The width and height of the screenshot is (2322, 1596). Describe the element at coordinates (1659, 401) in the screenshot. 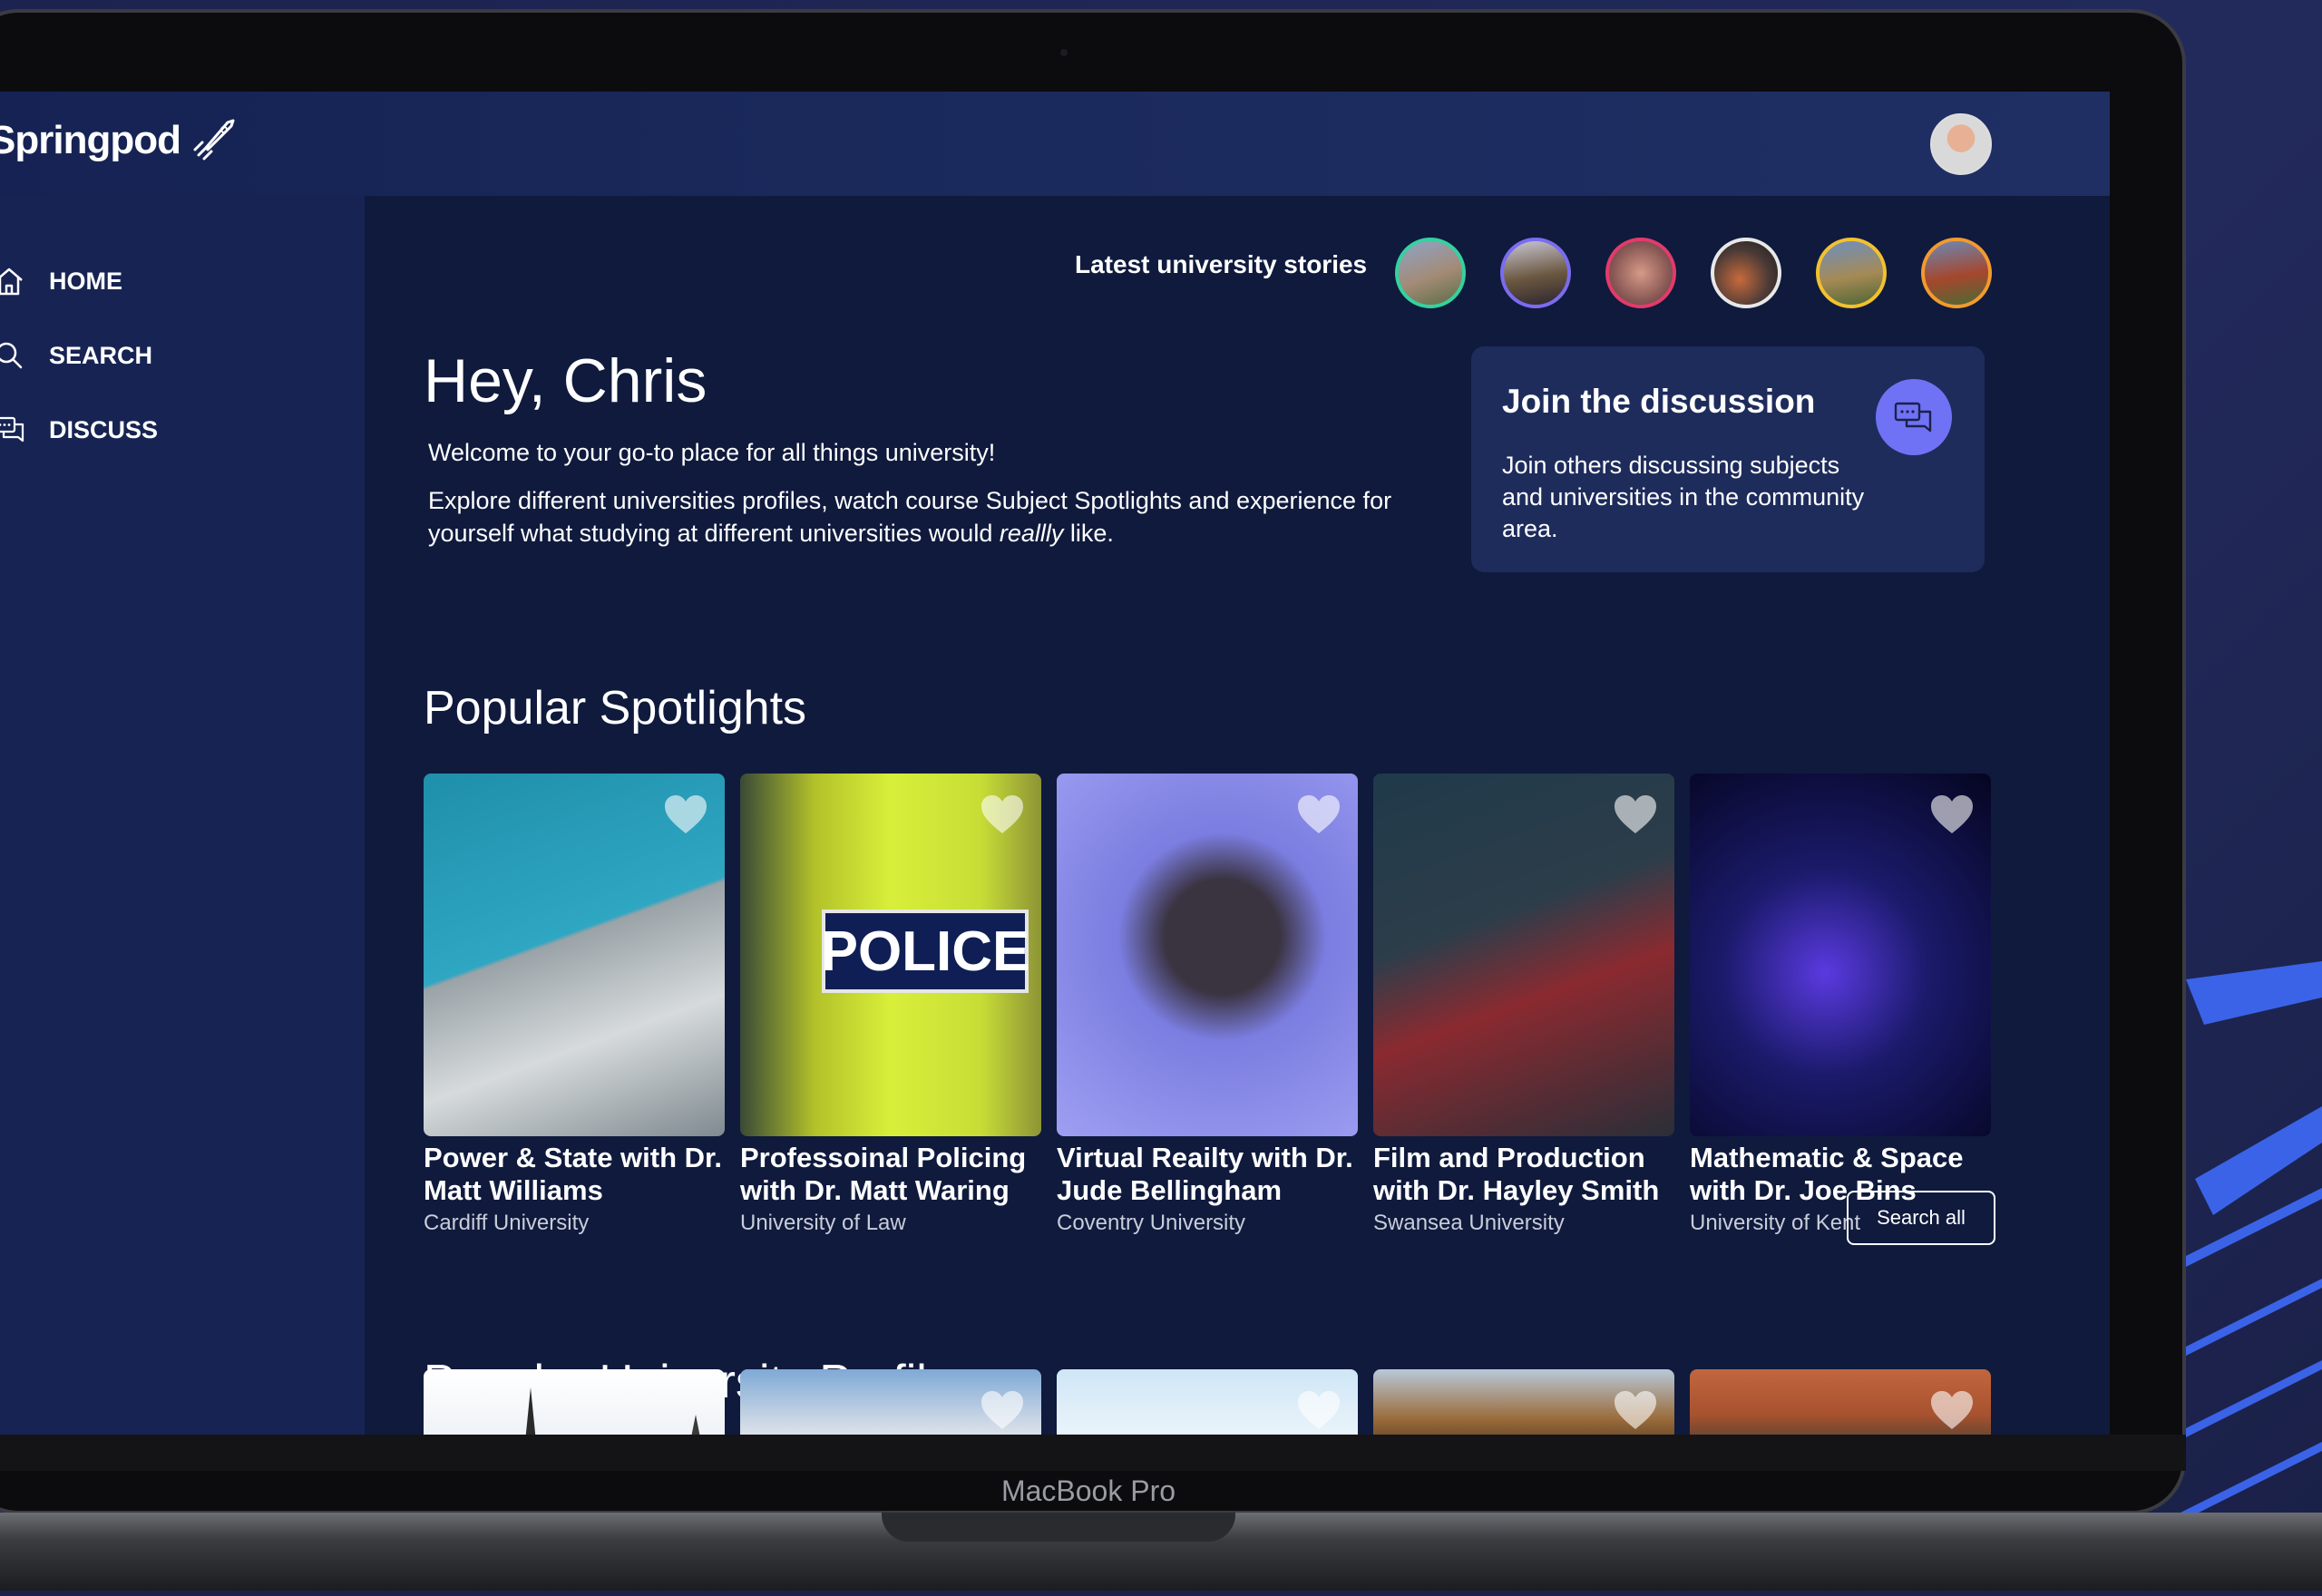

I see `discussion-title: Join the discussion` at that location.